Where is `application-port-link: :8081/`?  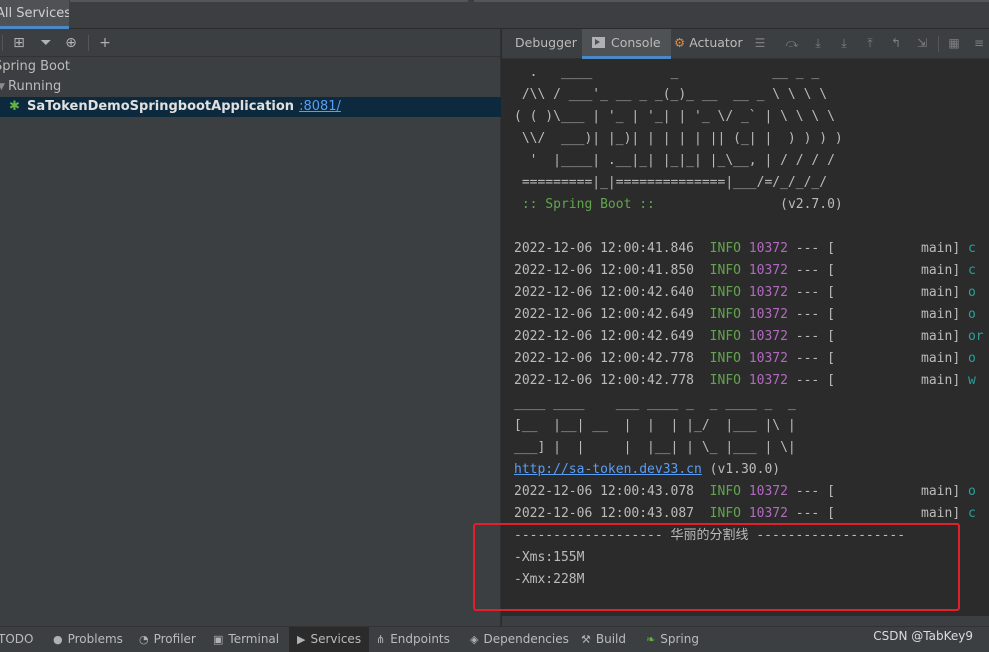
application-port-link: :8081/ is located at coordinates (320, 106).